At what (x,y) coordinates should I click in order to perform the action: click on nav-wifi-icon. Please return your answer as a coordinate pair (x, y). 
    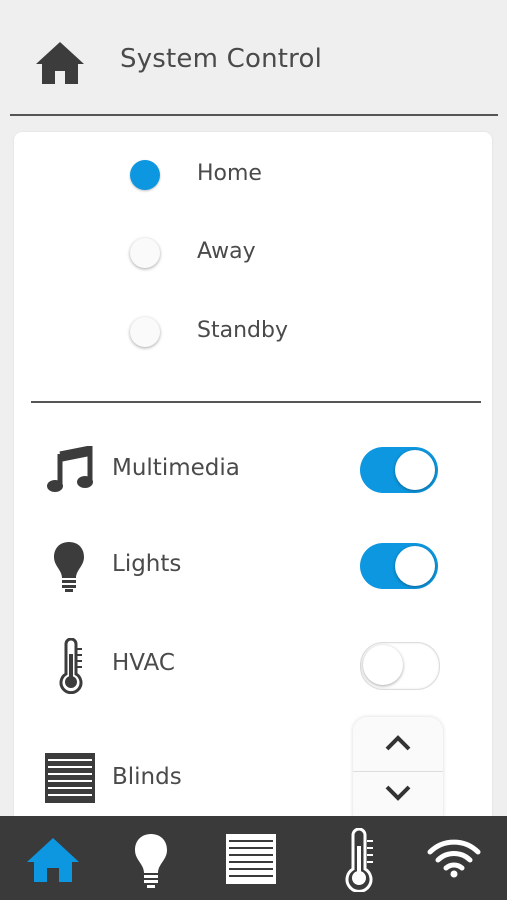
    Looking at the image, I should click on (454, 858).